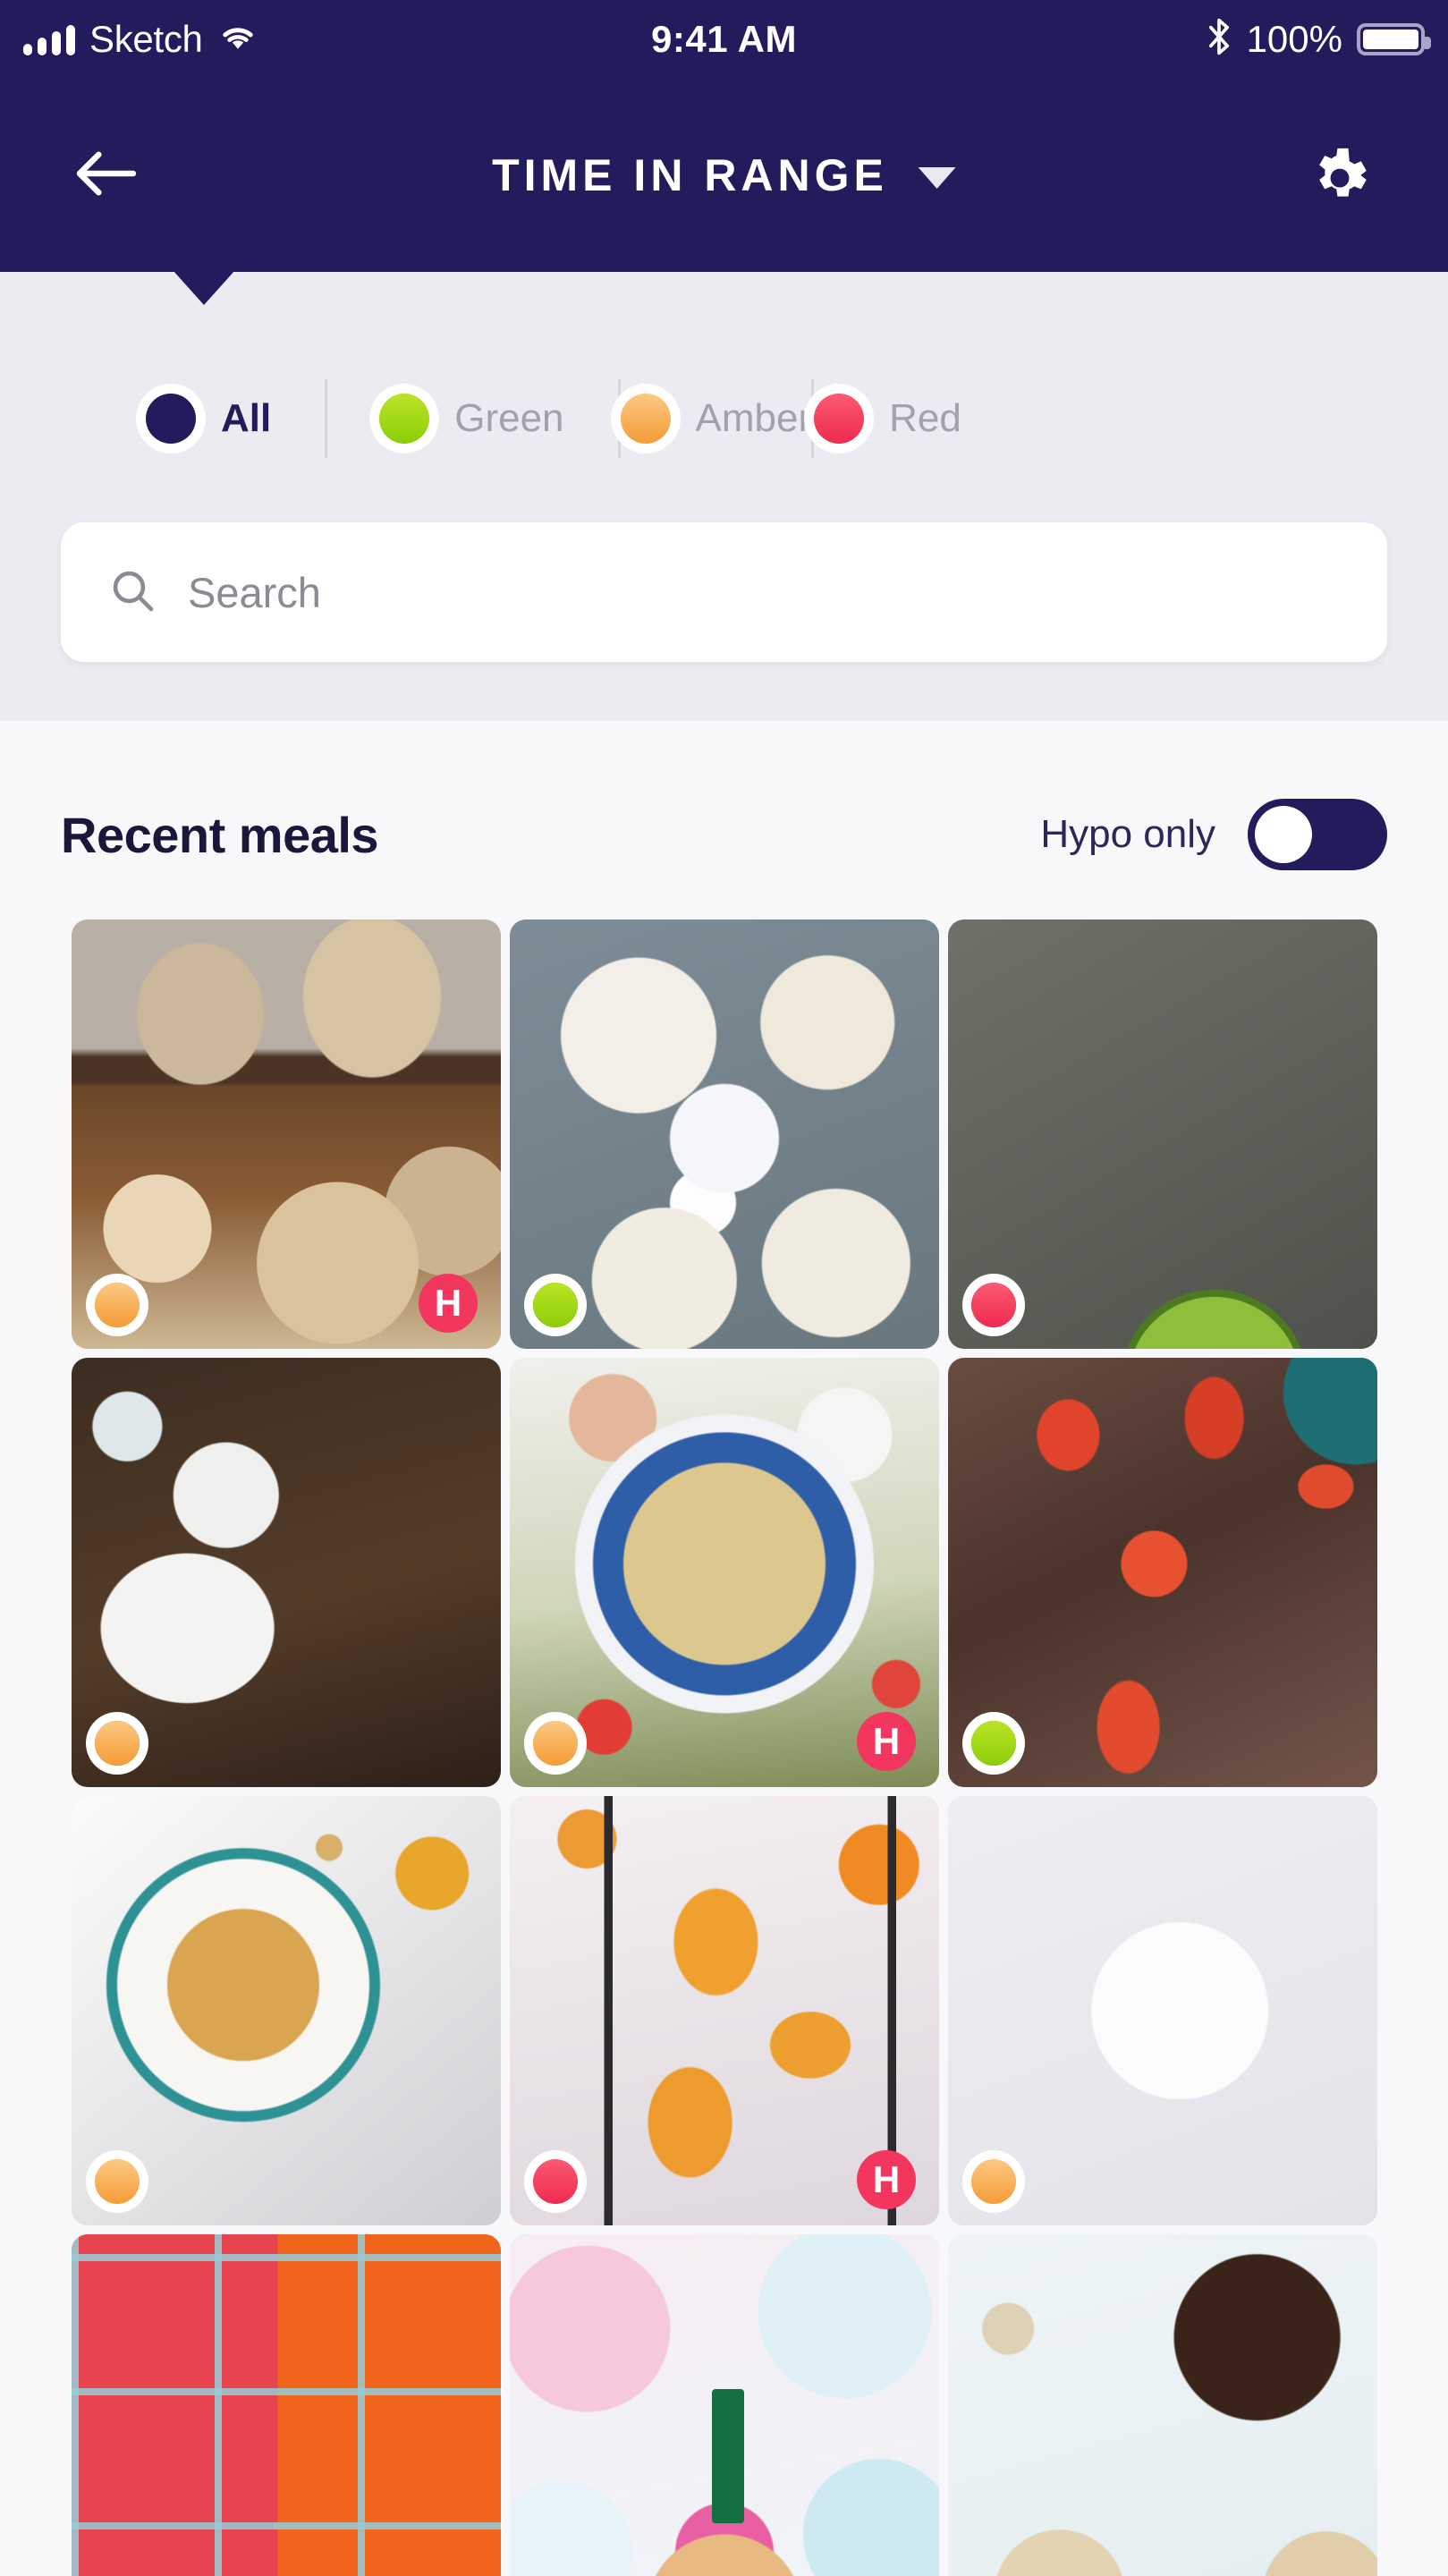  I want to click on strawberries-tomatoes-photo, so click(286, 2405).